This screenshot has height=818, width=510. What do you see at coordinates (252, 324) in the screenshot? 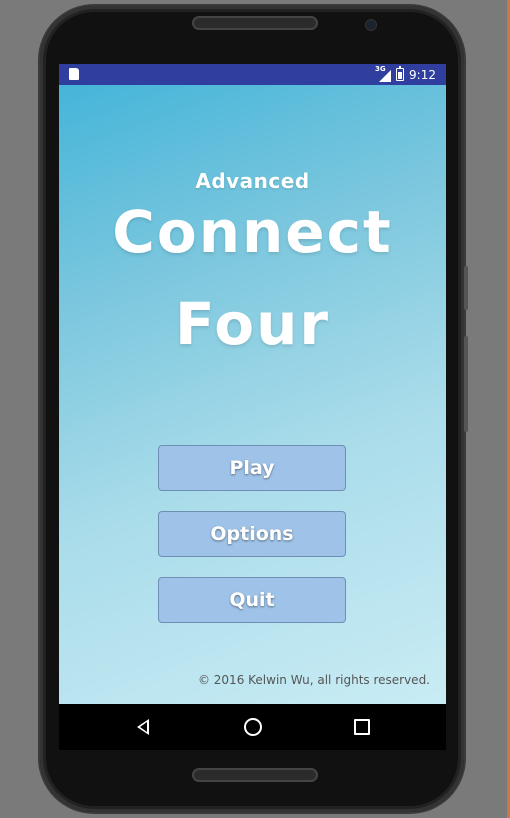
I see `title-line-2: Four` at bounding box center [252, 324].